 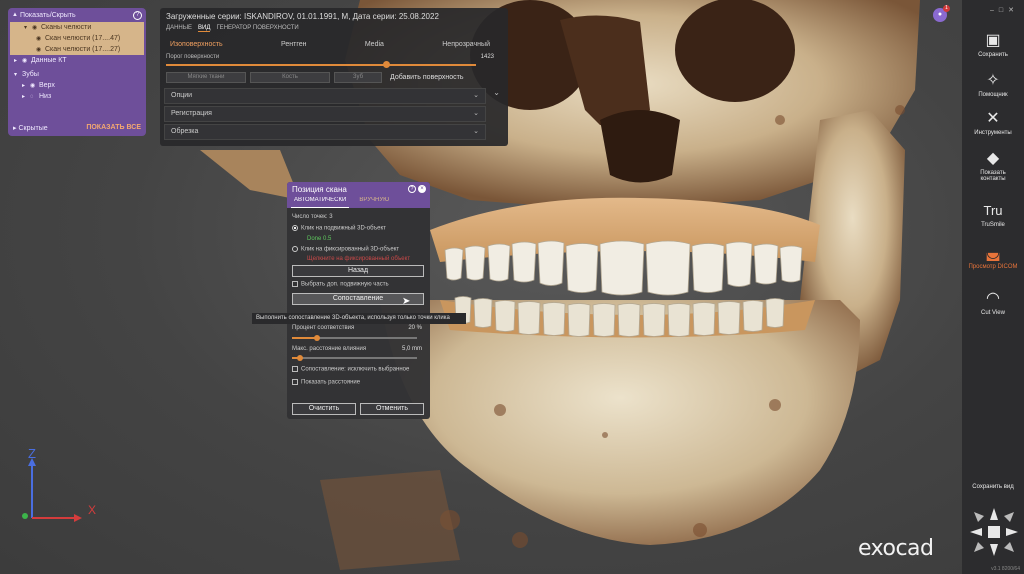 What do you see at coordinates (345, 249) in the screenshot?
I see `radio-fixed-object: Клик на фиксированный 3D-объект` at bounding box center [345, 249].